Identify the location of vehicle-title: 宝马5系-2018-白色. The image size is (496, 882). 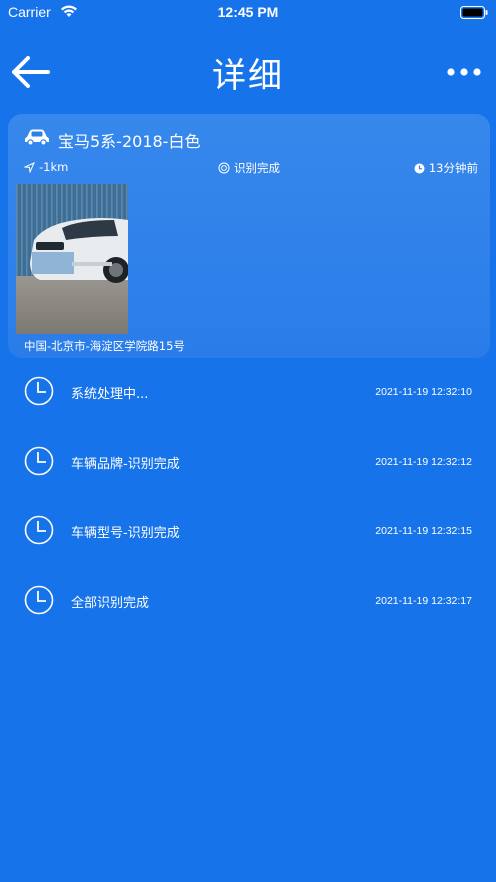
(129, 141).